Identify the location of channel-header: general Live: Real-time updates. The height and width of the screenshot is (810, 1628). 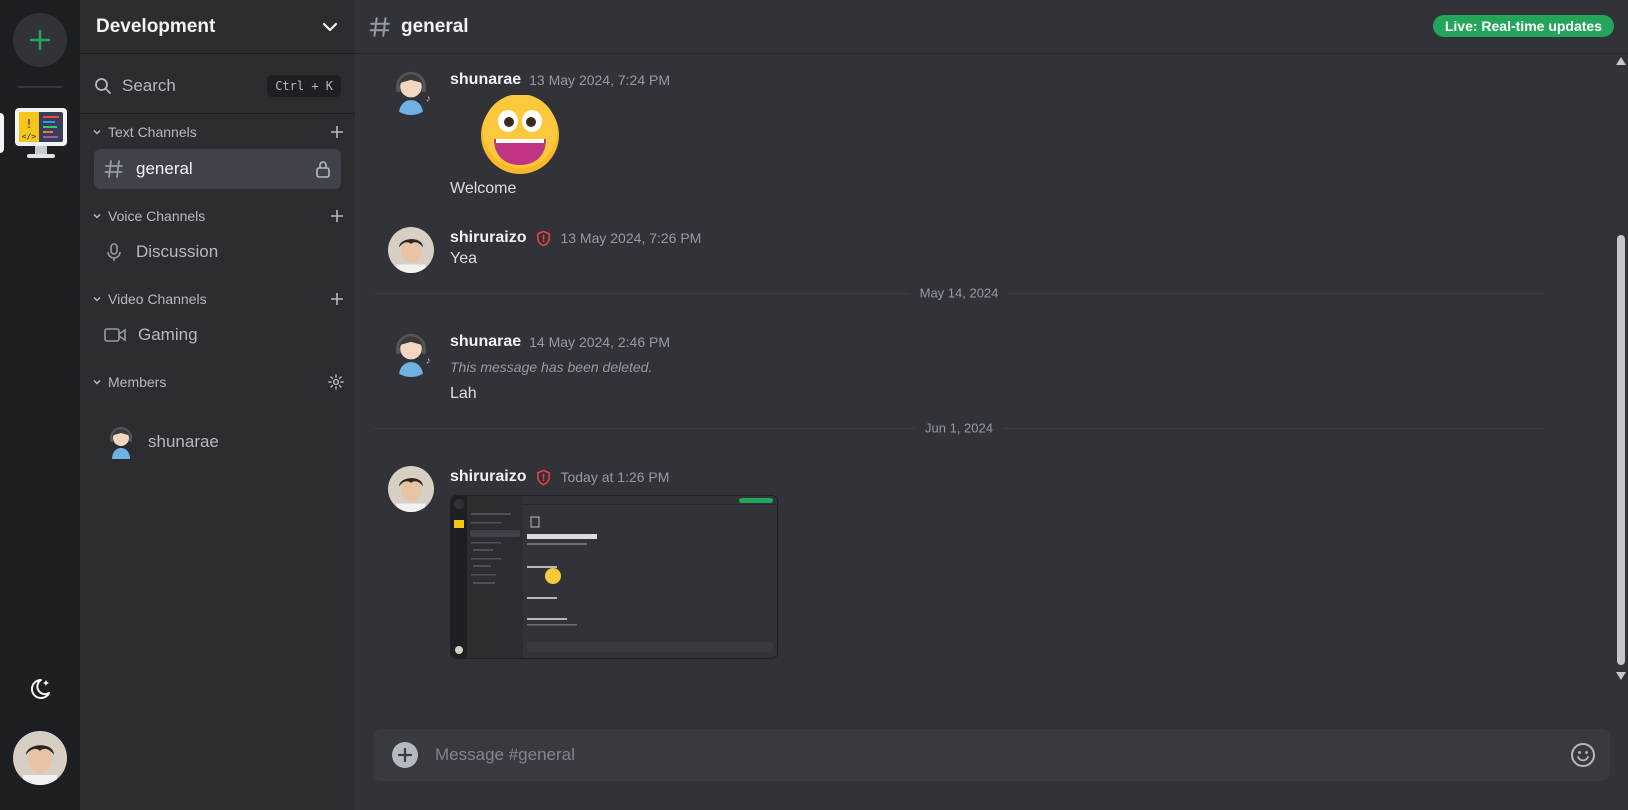
(991, 27).